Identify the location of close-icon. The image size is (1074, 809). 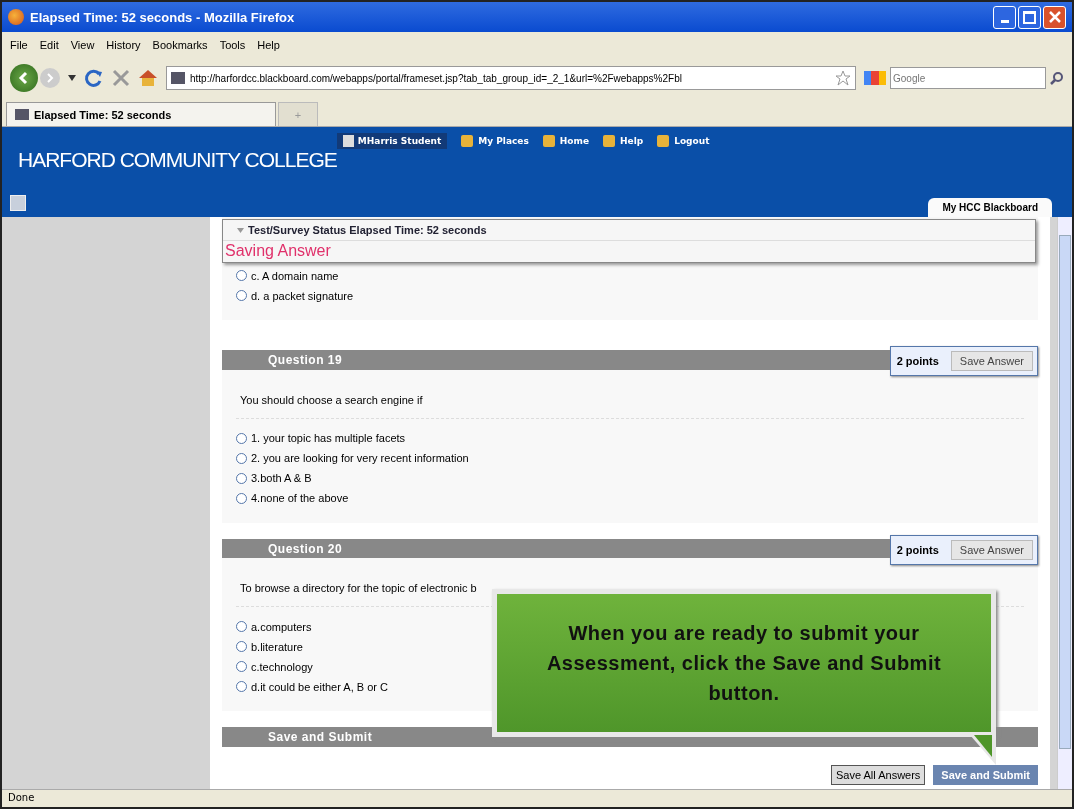
(1054, 17).